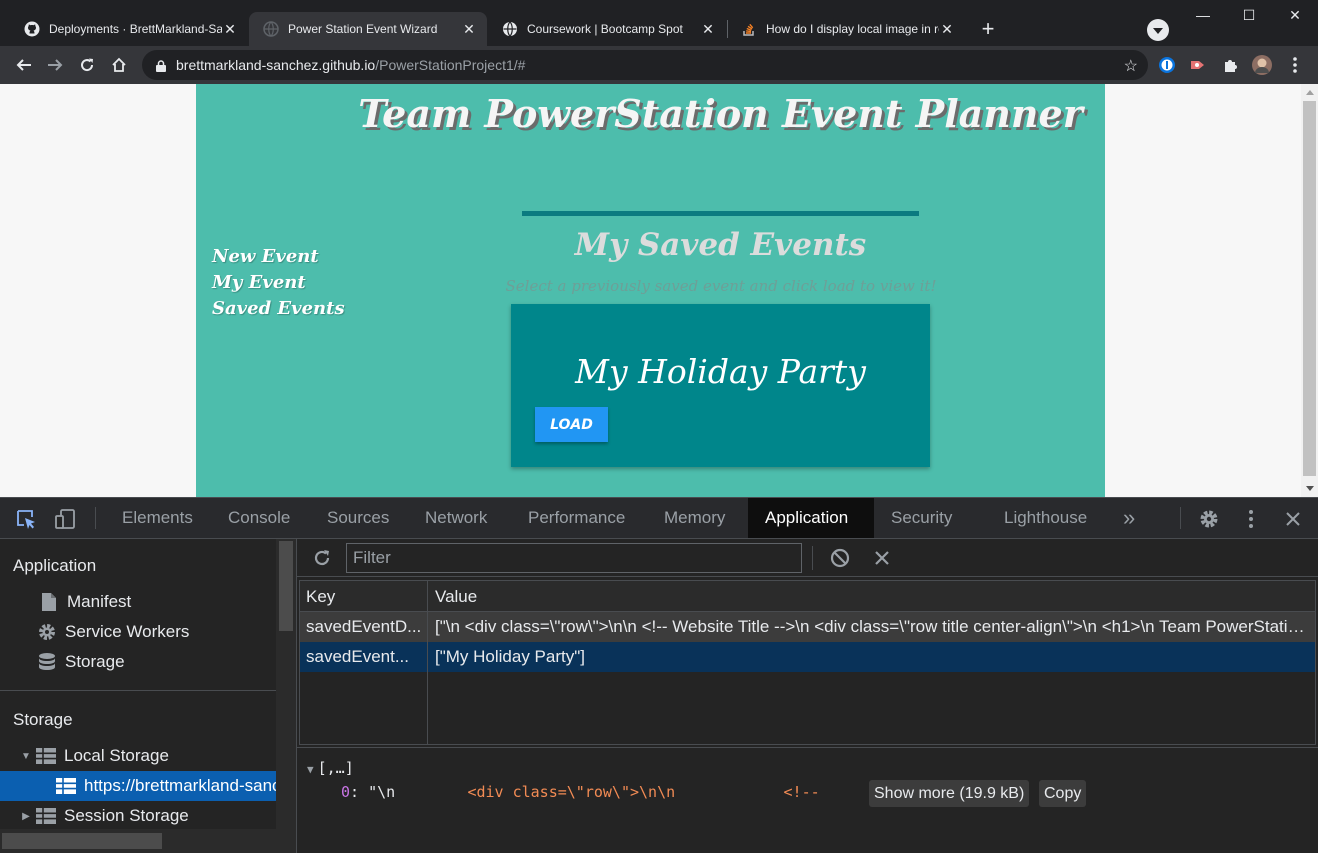 This screenshot has height=853, width=1318. I want to click on saved-events-heading: My Saved Events, so click(720, 245).